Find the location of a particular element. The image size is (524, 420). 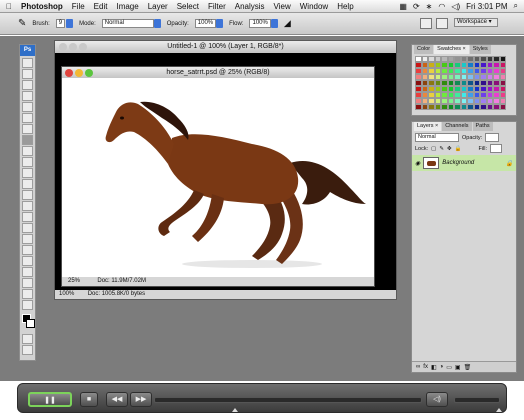

spotlight-search-icon: ⌕ is located at coordinates (516, 6).